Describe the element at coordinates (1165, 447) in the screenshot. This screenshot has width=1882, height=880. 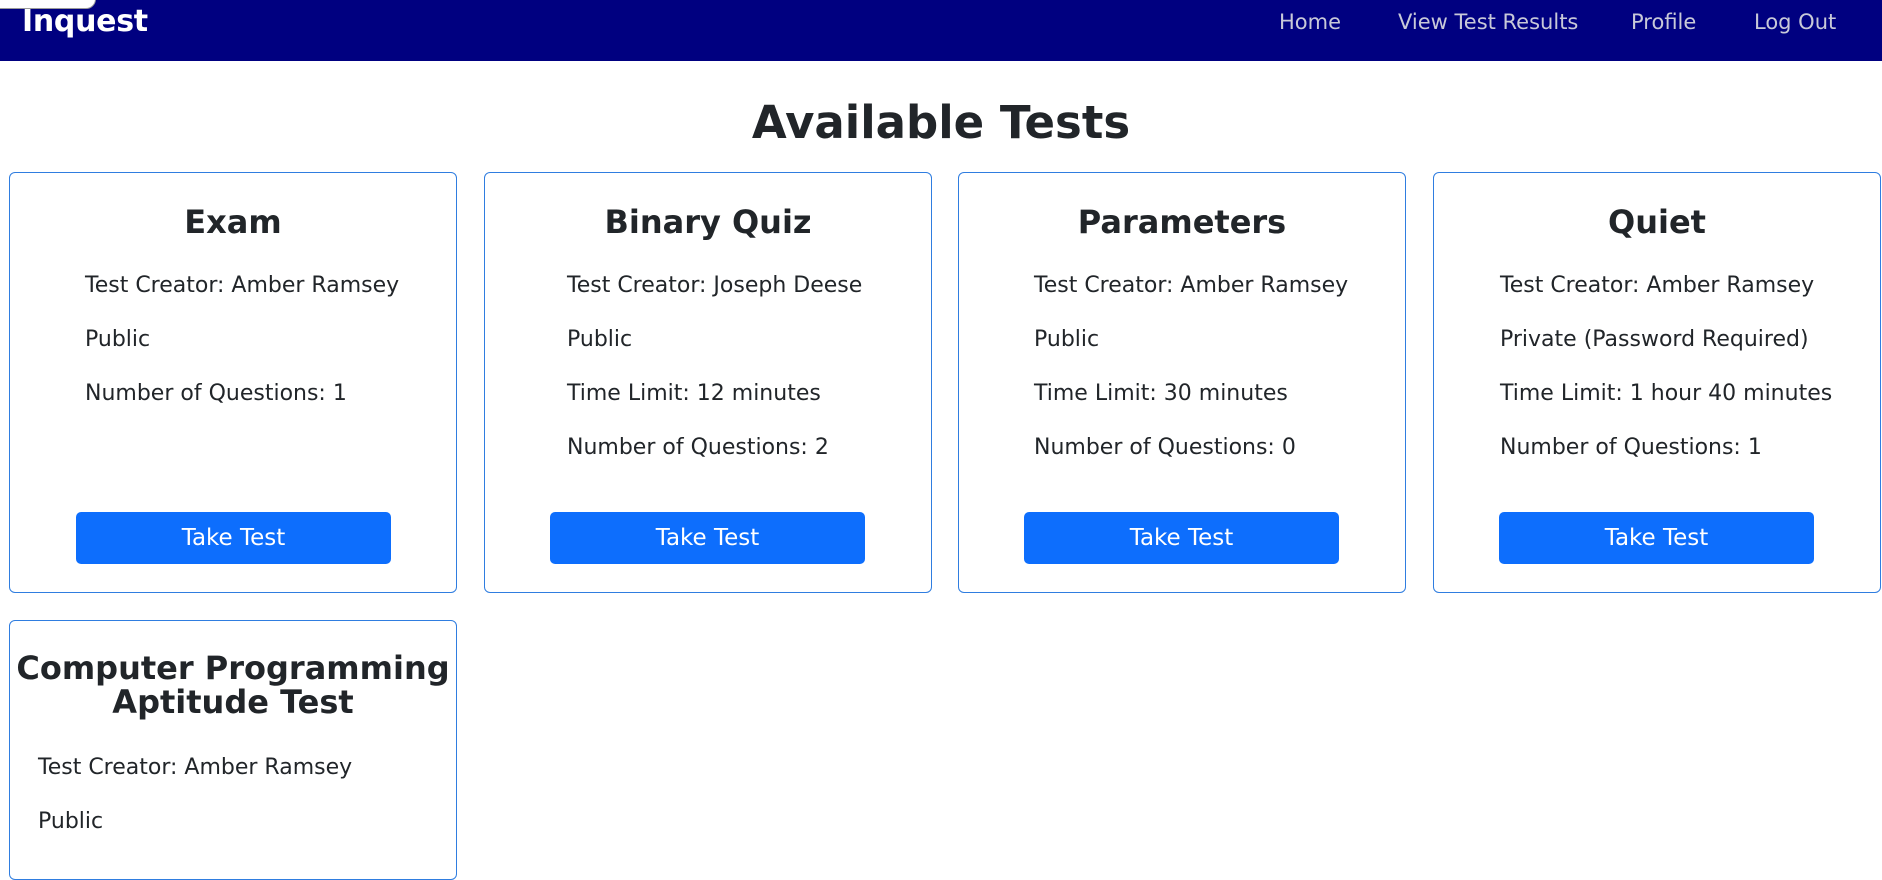
I see `card-question-count: Number of Questions: 0` at that location.